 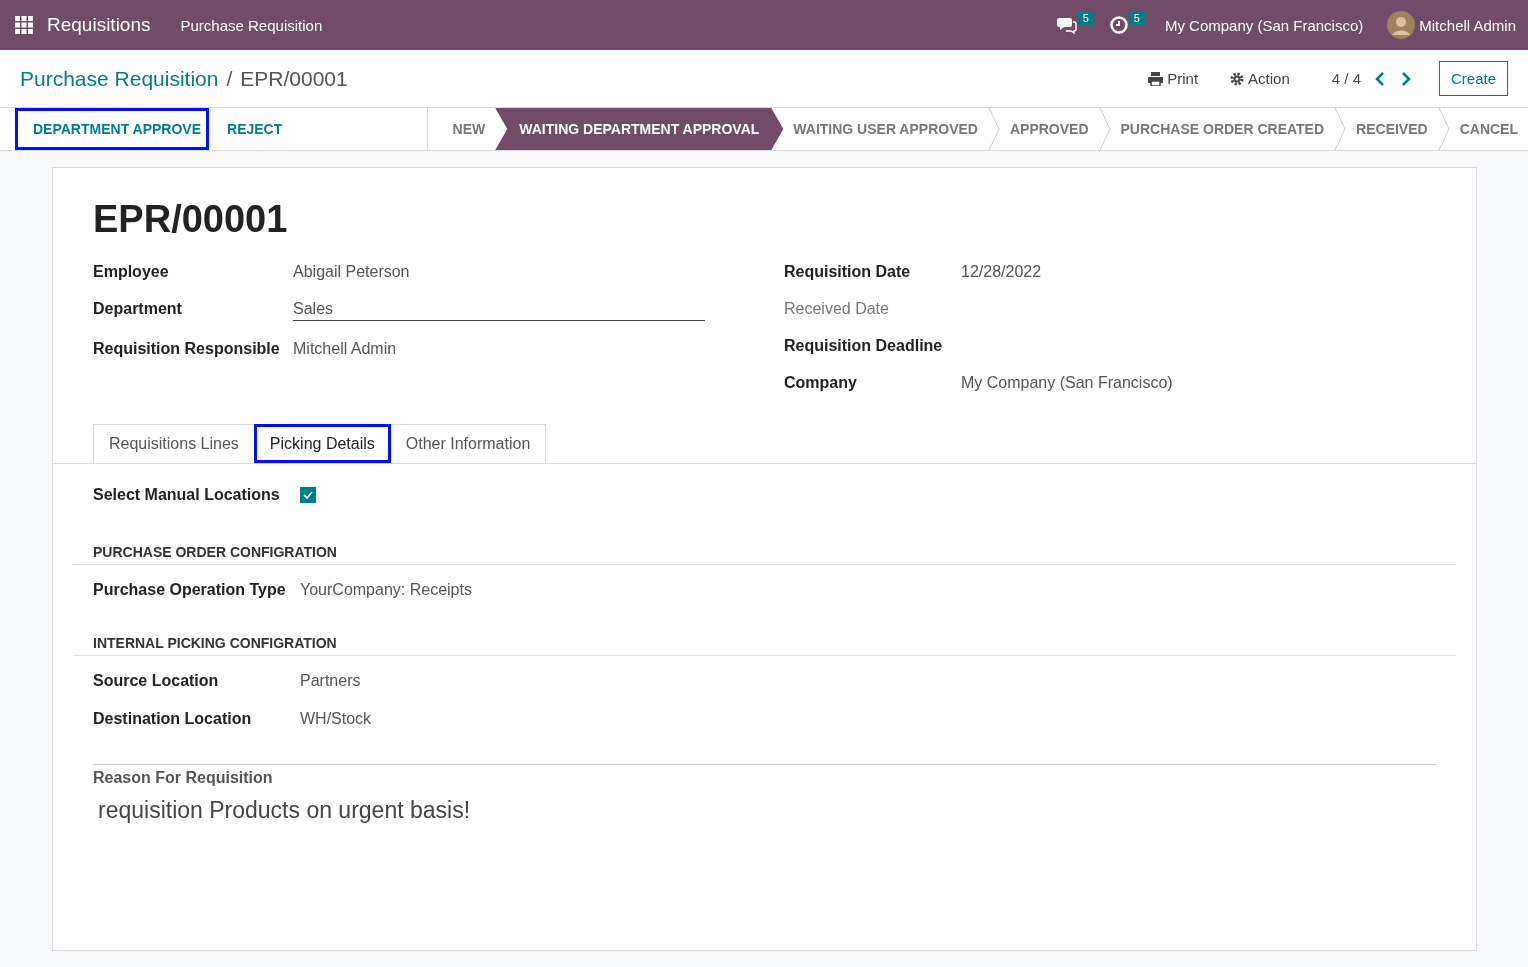 I want to click on field-label: Purchase Operation Type, so click(x=190, y=590).